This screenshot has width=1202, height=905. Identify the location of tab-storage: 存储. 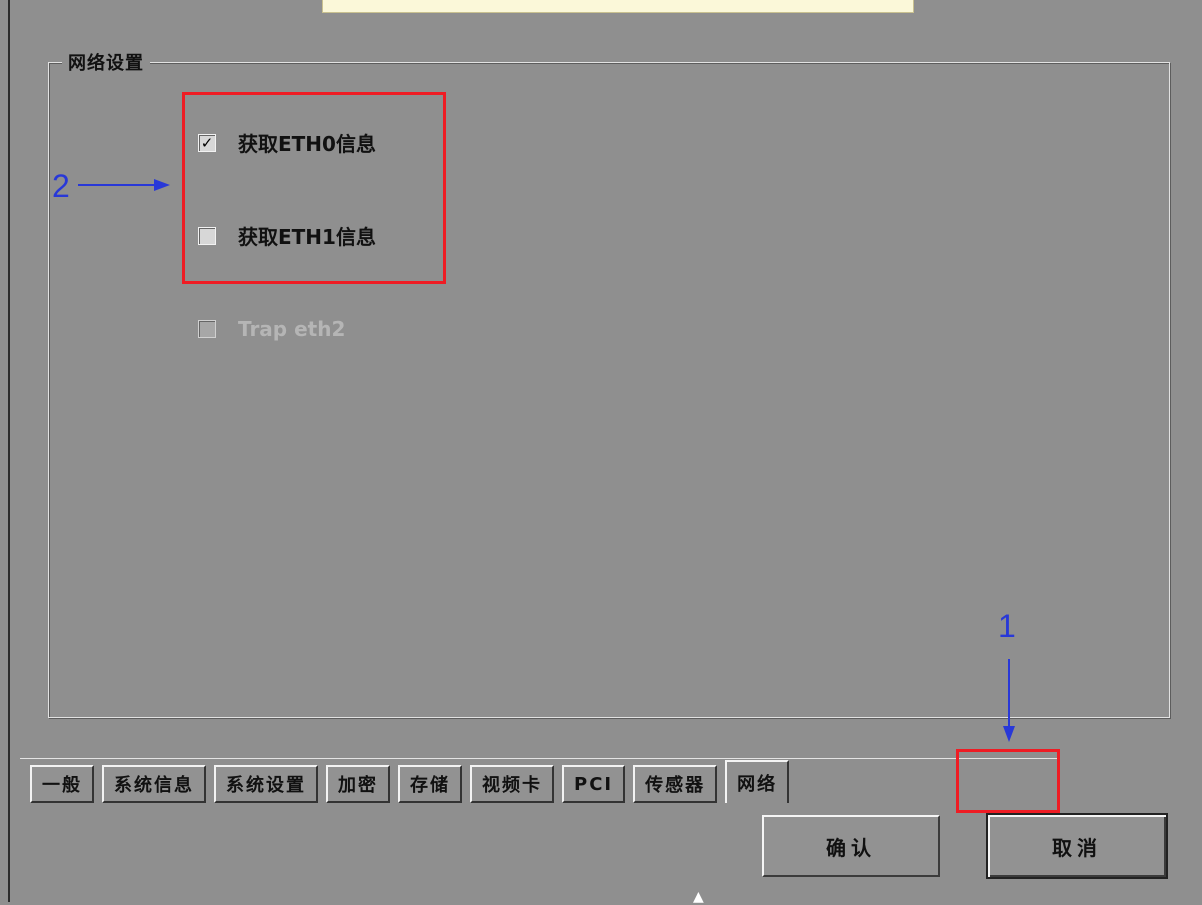
(430, 784).